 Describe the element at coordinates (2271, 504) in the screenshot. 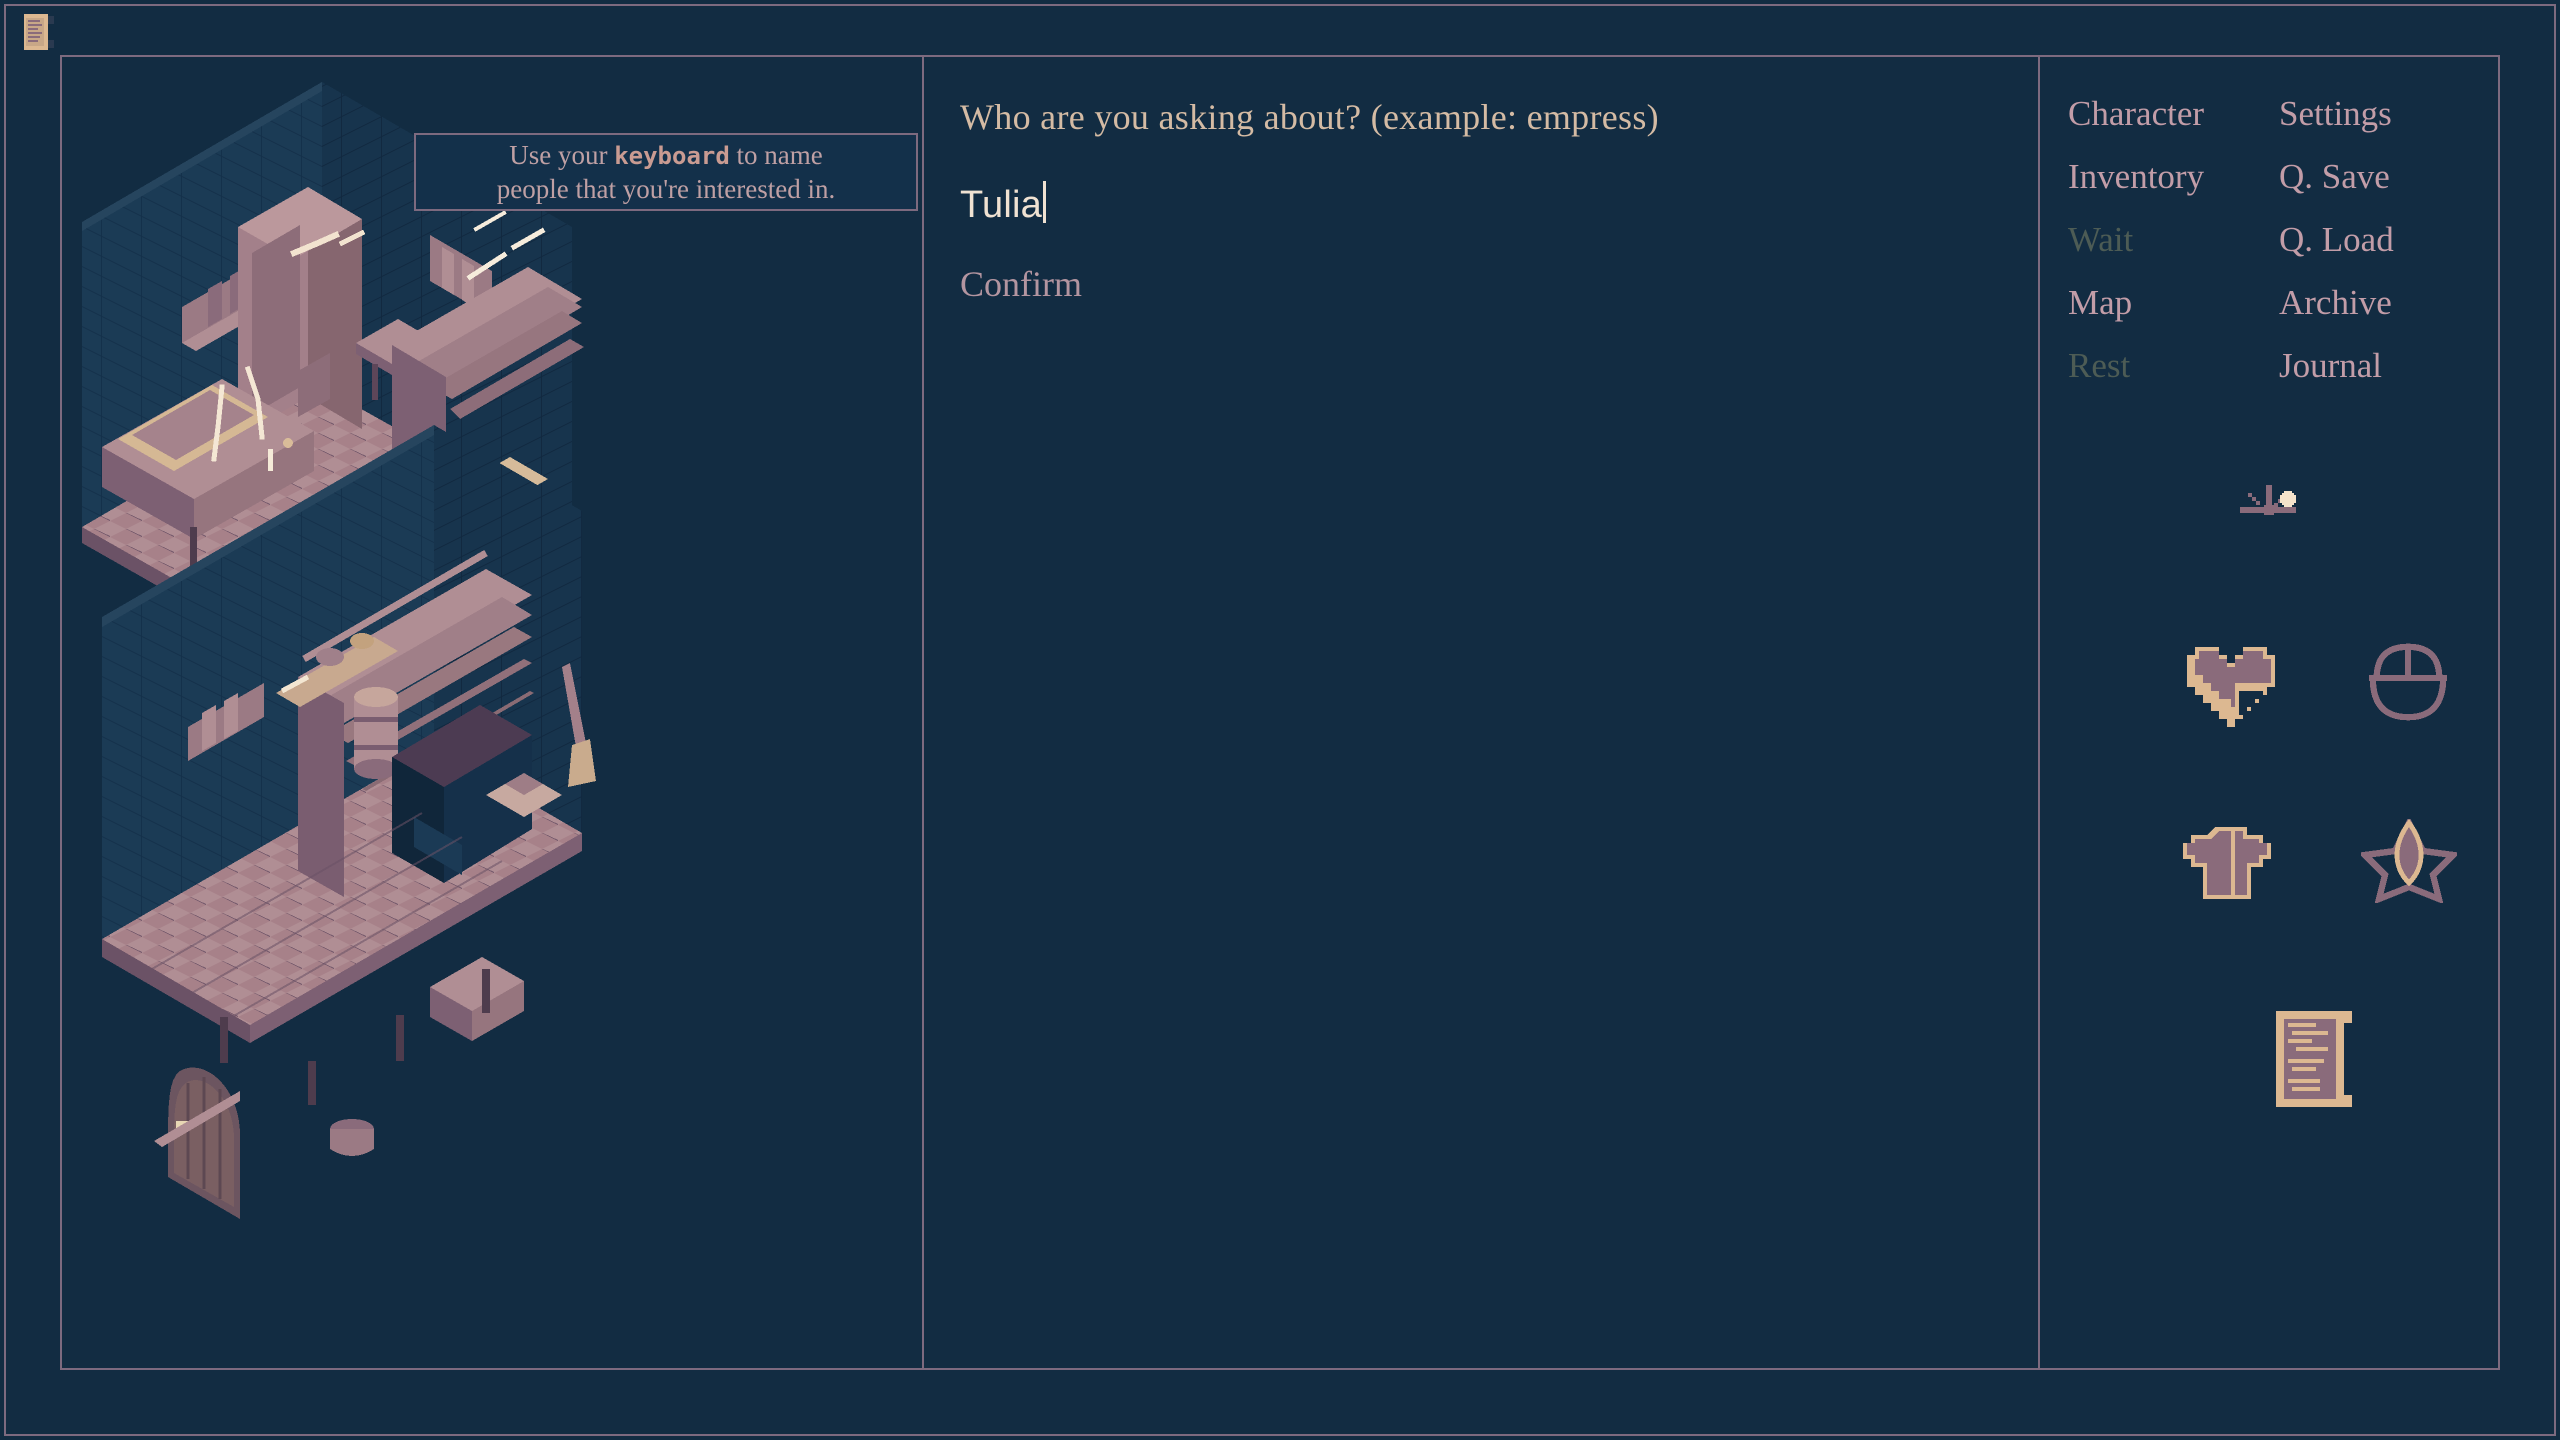

I see `sundial-icon` at that location.